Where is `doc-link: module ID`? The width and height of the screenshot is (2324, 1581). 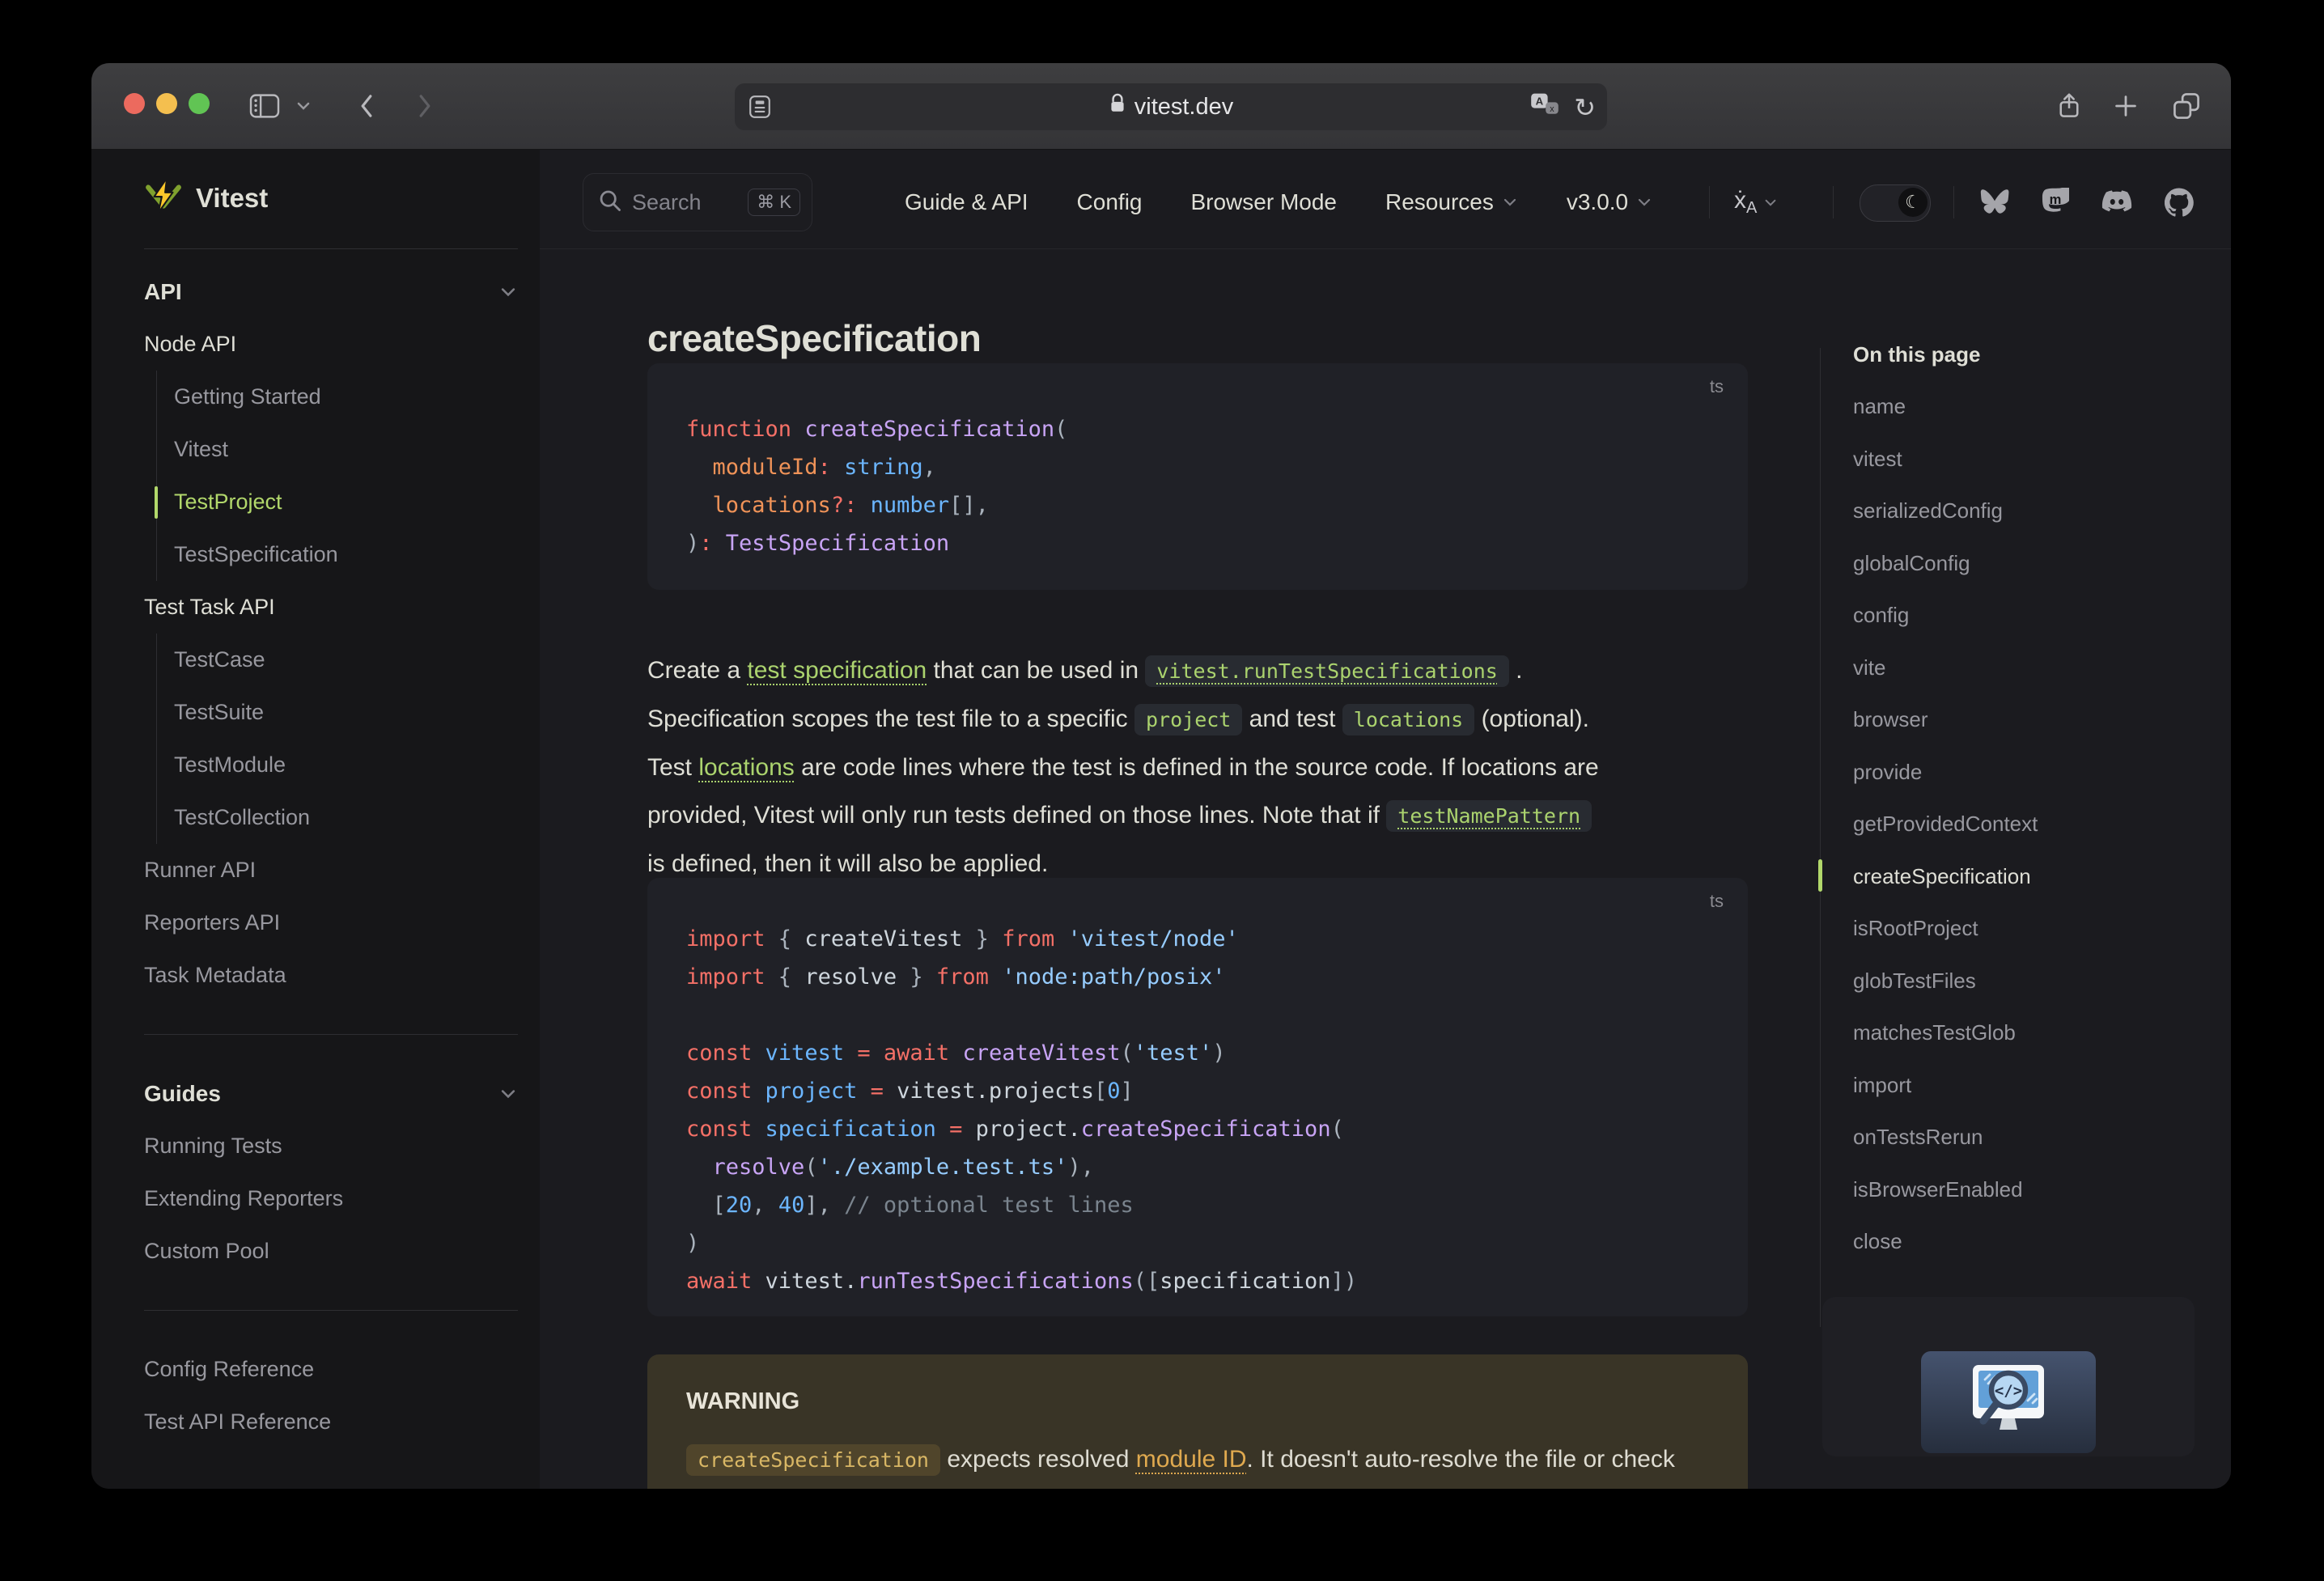
doc-link: module ID is located at coordinates (1191, 1459).